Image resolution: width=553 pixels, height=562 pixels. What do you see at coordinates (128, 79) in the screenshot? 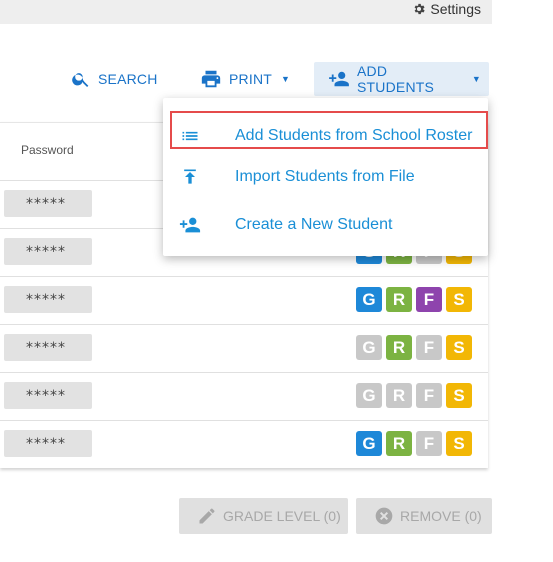
I see `search-label: SEARCH` at bounding box center [128, 79].